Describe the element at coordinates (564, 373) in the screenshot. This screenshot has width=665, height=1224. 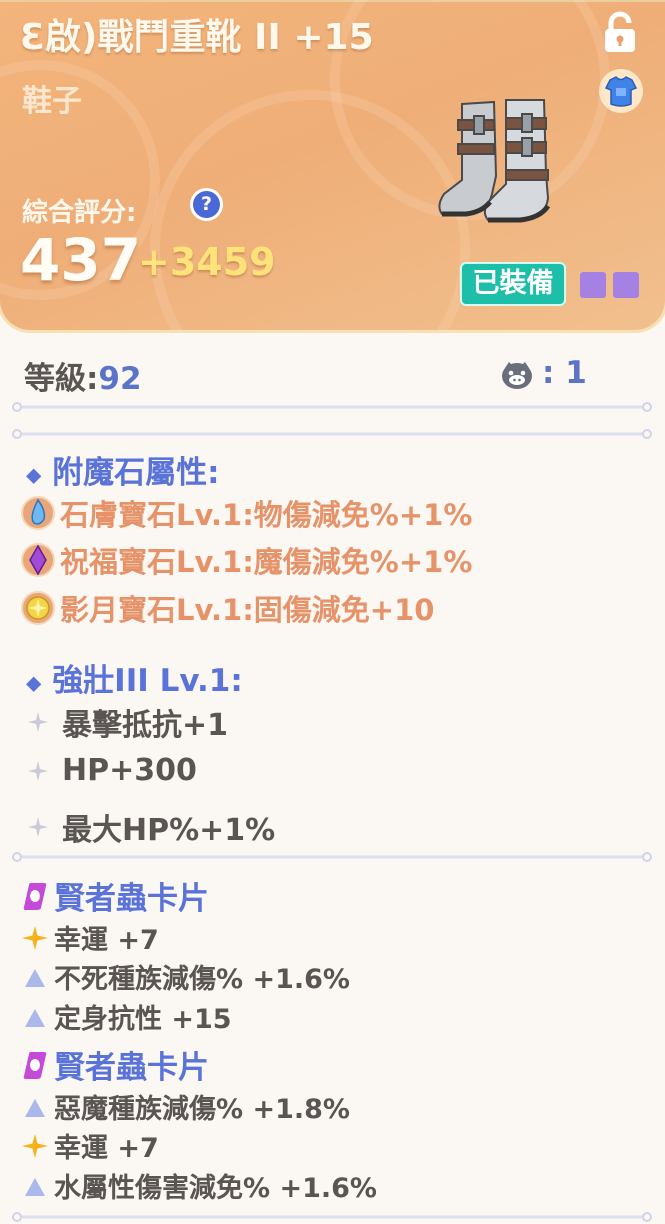
I see `slot-count-value: : 1` at that location.